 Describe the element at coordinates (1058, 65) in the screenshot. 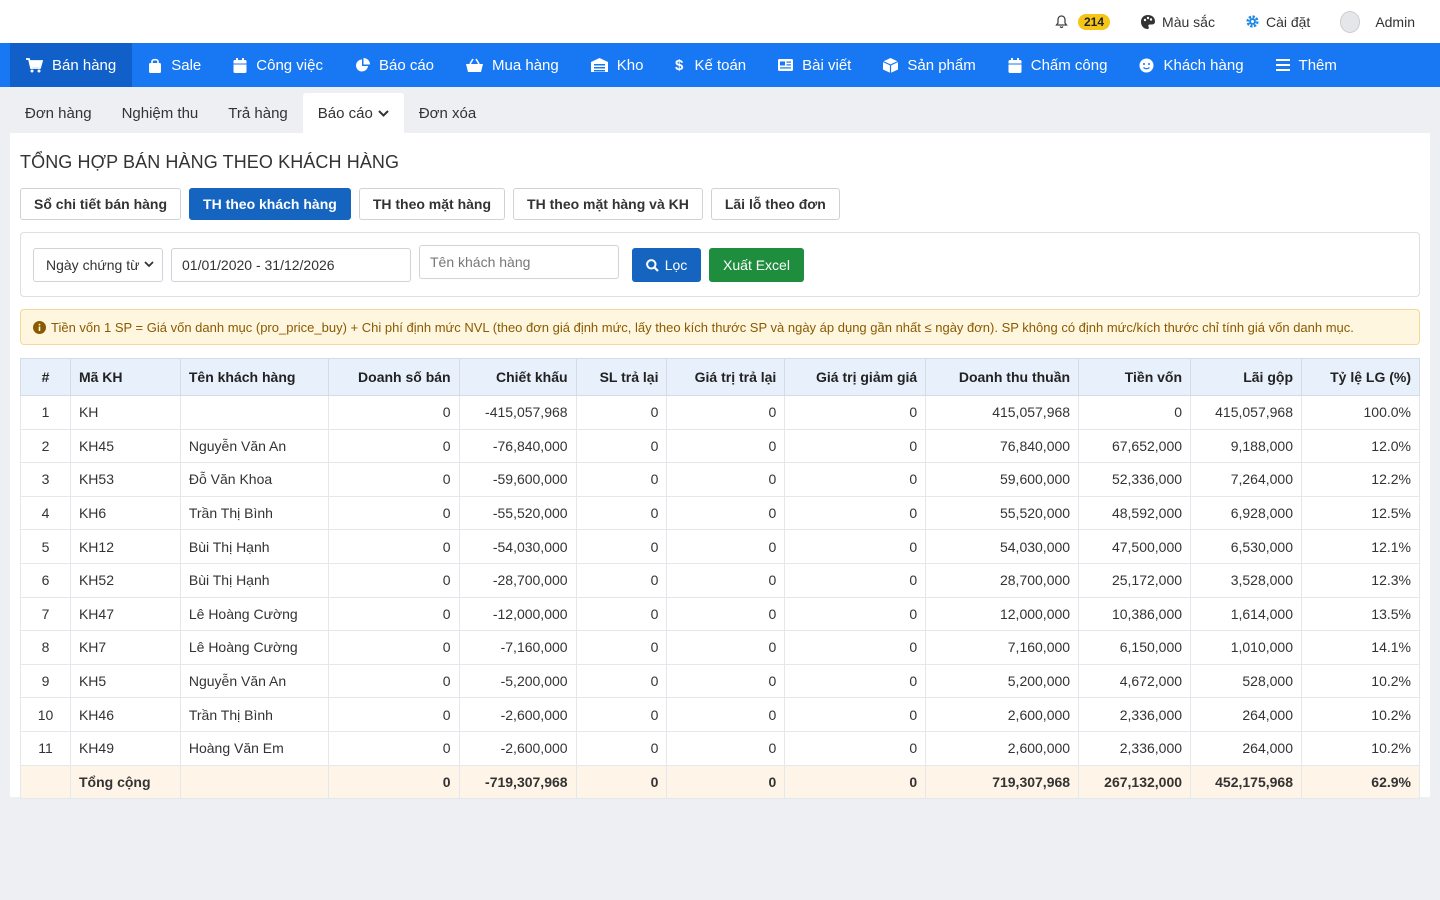

I see `nav-item-cham-cong: Chấm công` at that location.